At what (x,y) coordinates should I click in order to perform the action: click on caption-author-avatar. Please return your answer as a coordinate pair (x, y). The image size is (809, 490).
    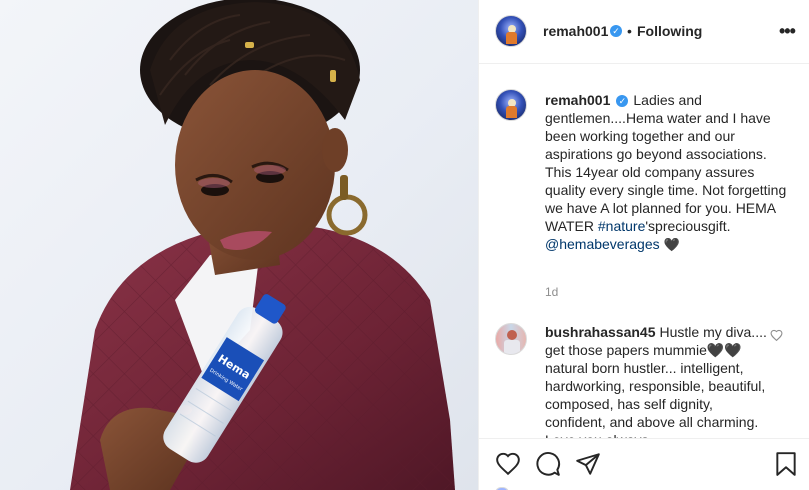
    Looking at the image, I should click on (511, 105).